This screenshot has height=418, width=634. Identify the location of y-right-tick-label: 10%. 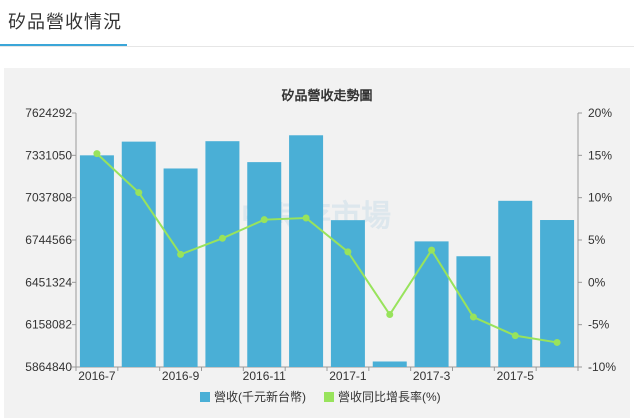
(600, 198).